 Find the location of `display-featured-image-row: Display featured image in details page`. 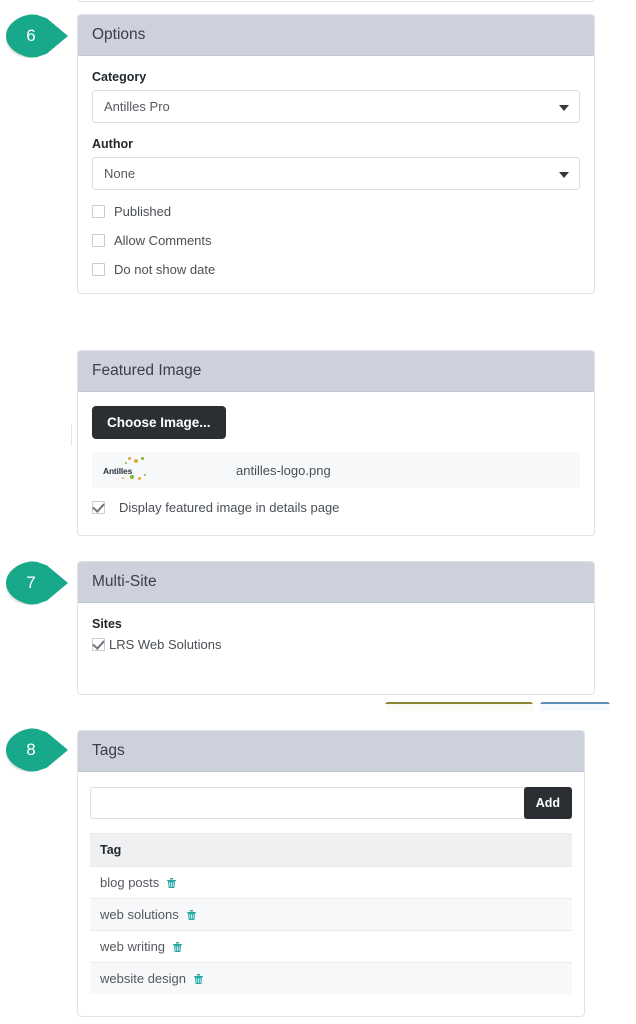

display-featured-image-row: Display featured image in details page is located at coordinates (336, 507).